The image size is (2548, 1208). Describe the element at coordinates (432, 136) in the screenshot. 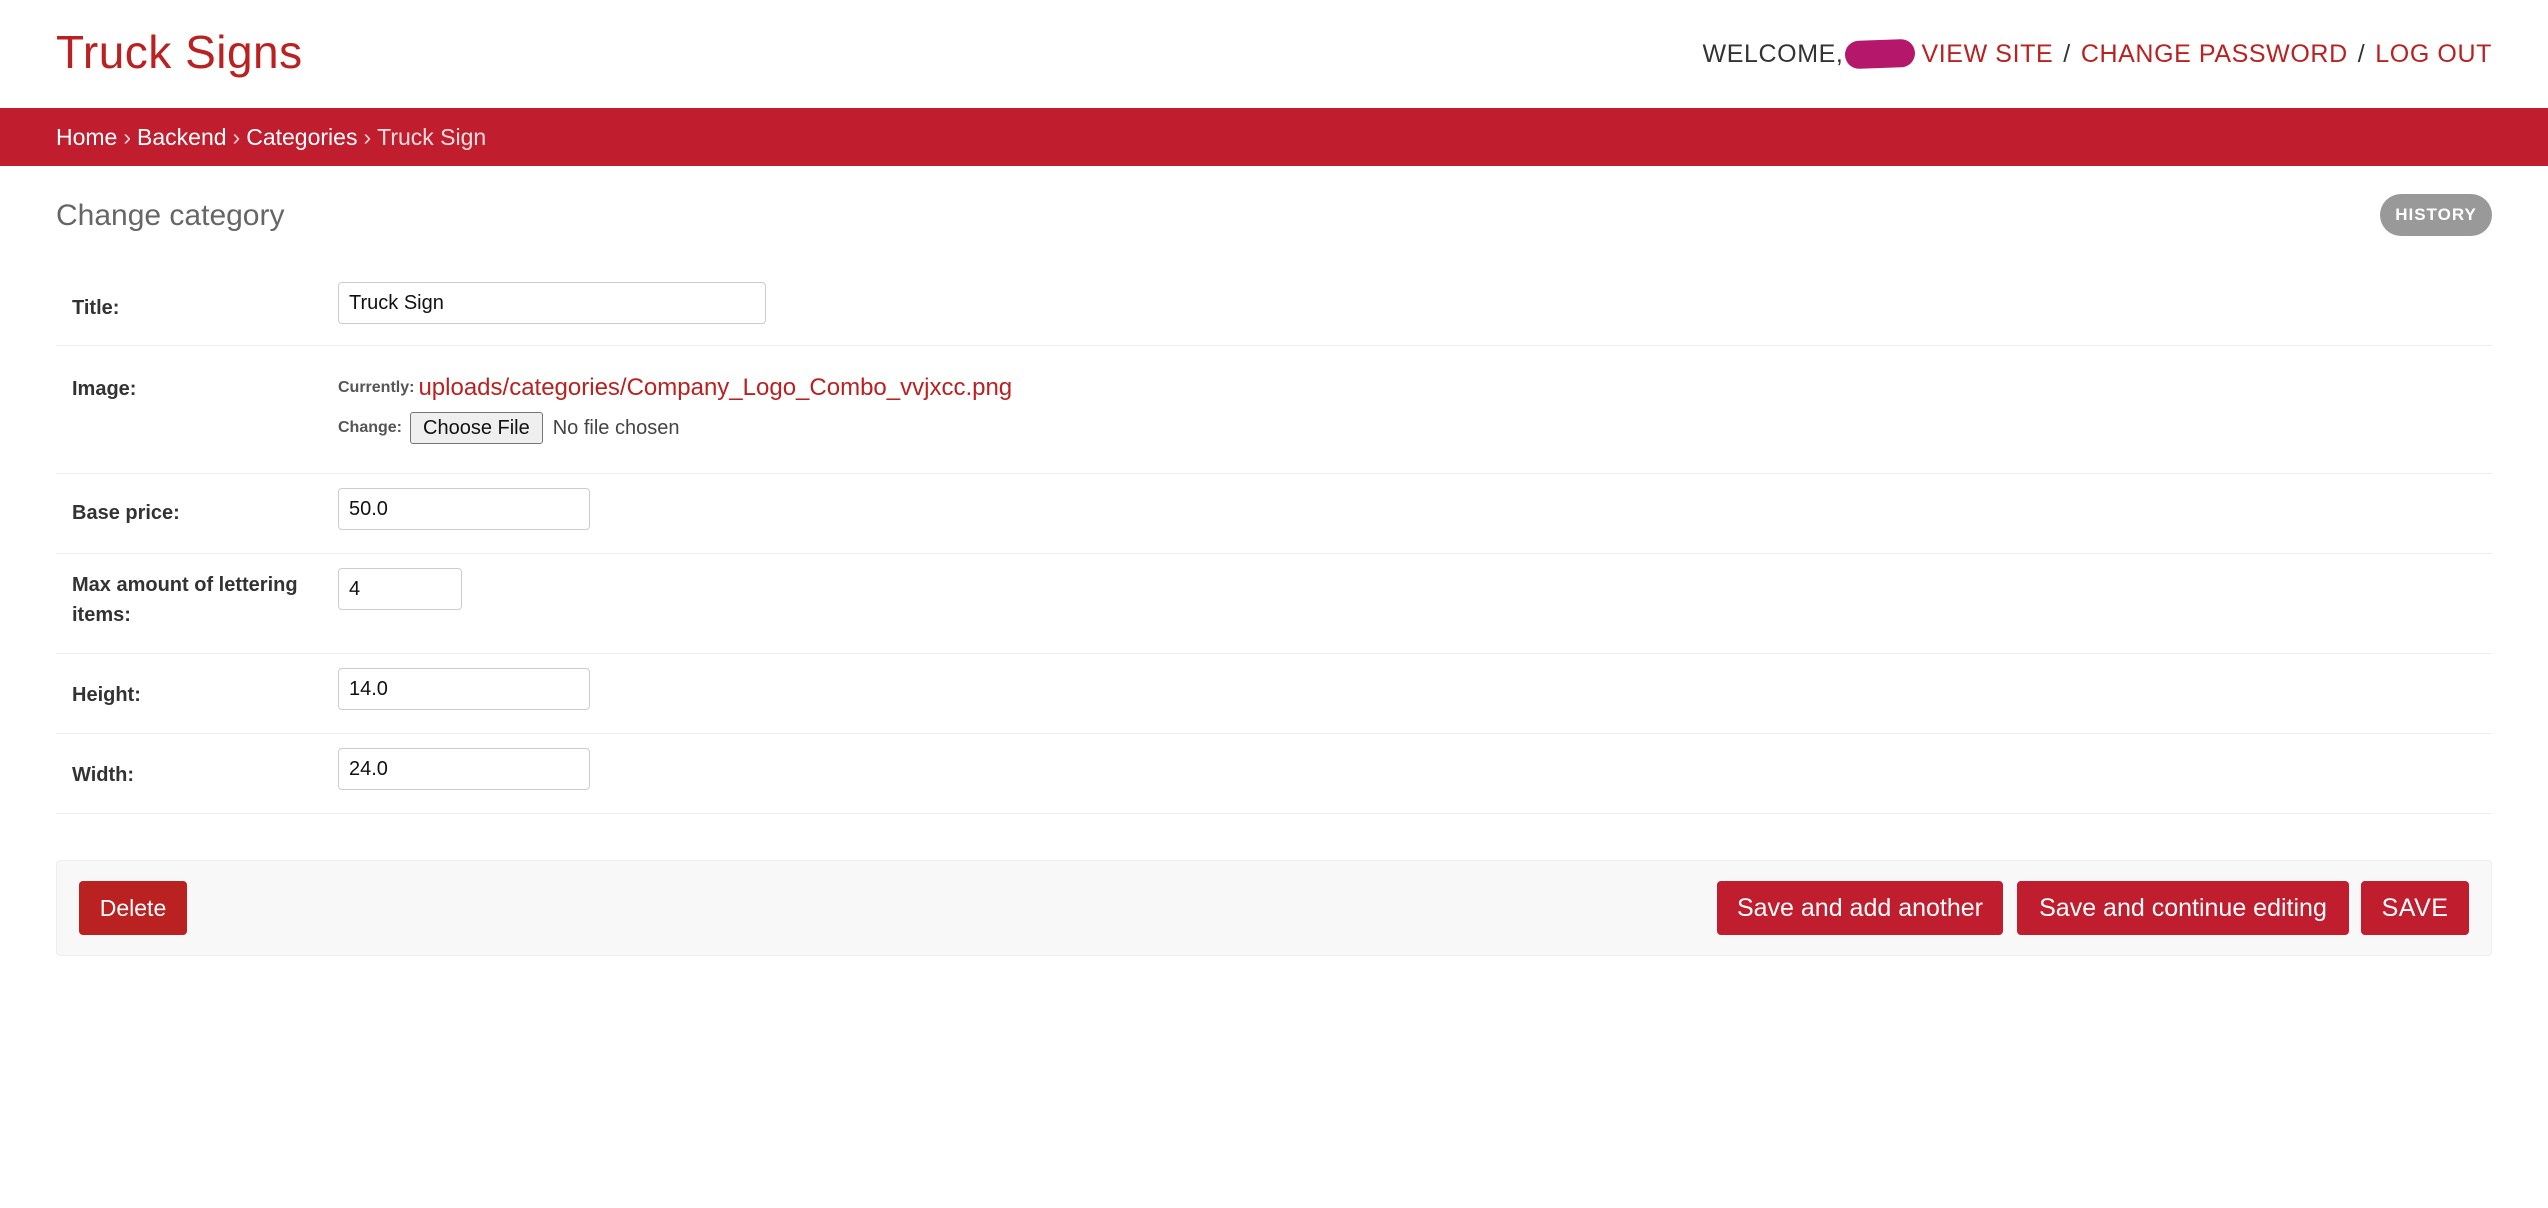

I see `breadcrumb-current: Truck Sign` at that location.